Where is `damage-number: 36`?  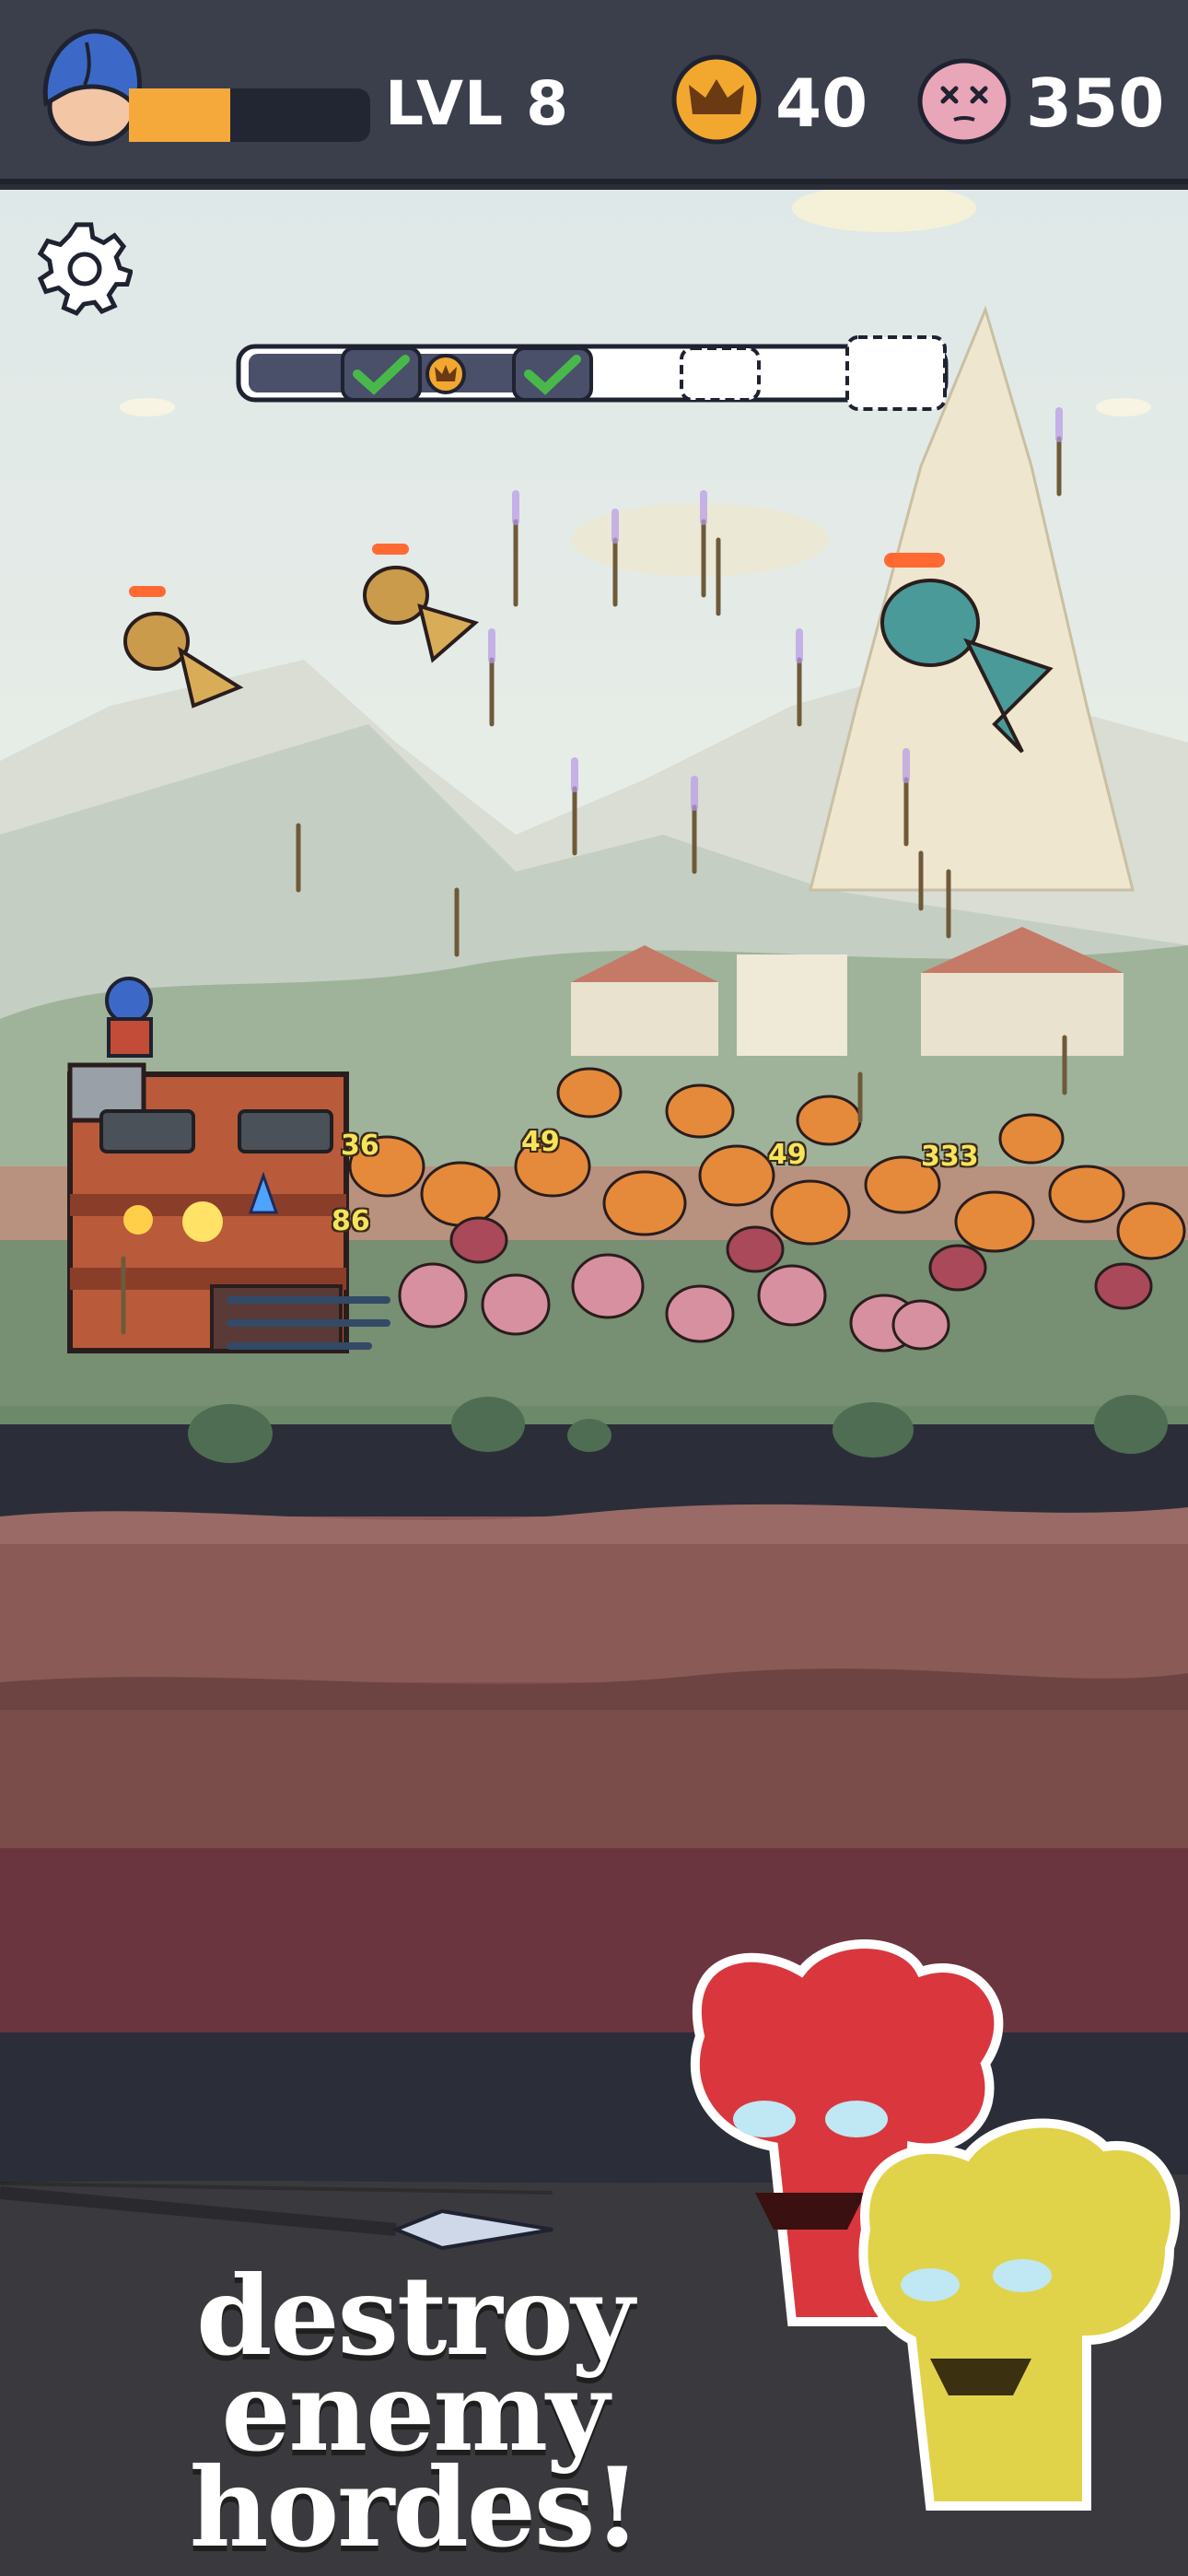
damage-number: 36 is located at coordinates (360, 1146).